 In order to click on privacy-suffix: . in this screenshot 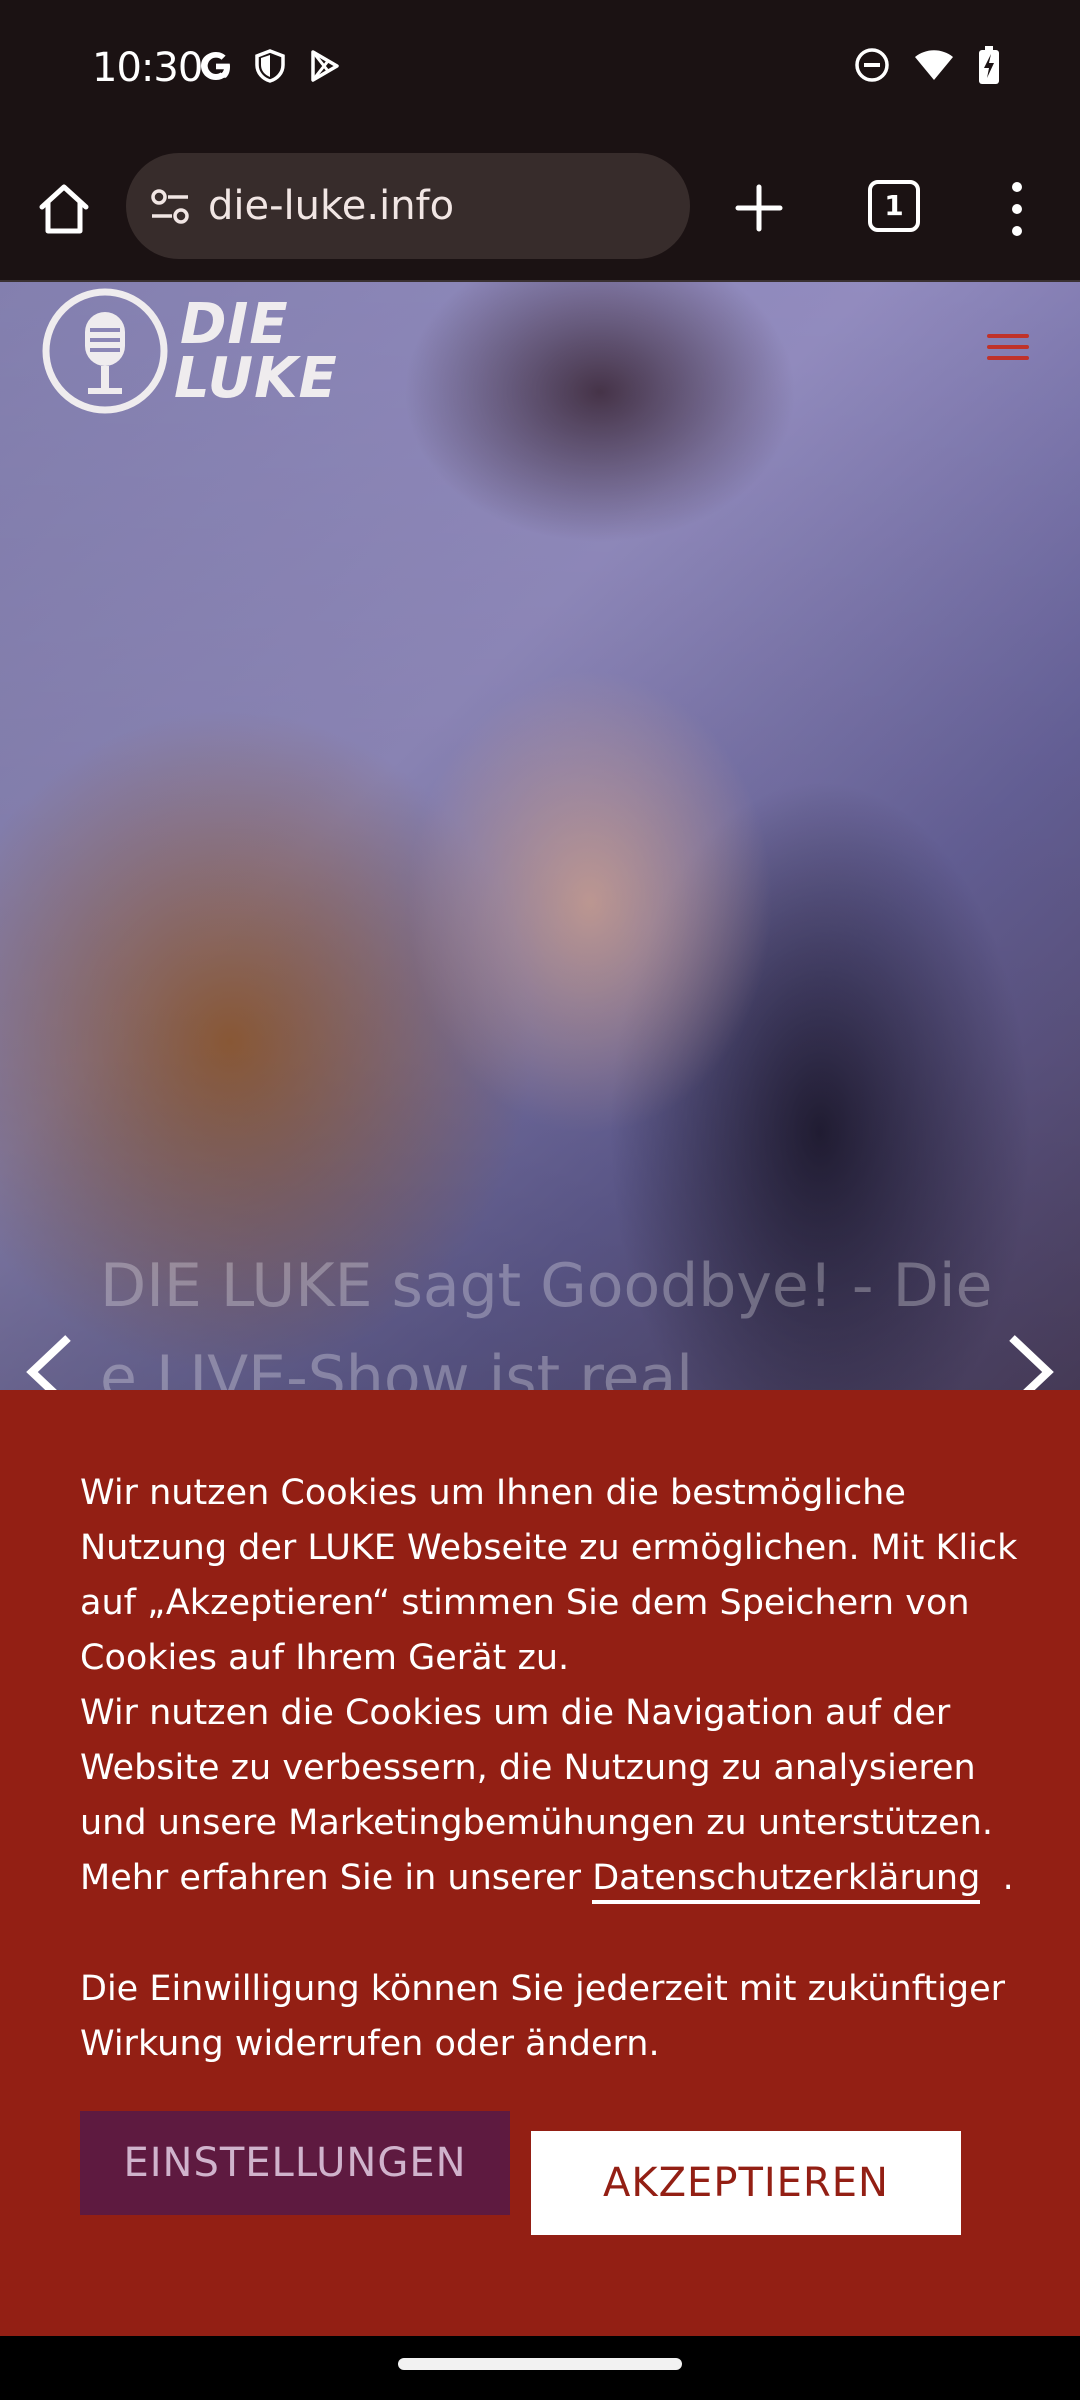, I will do `click(997, 1878)`.